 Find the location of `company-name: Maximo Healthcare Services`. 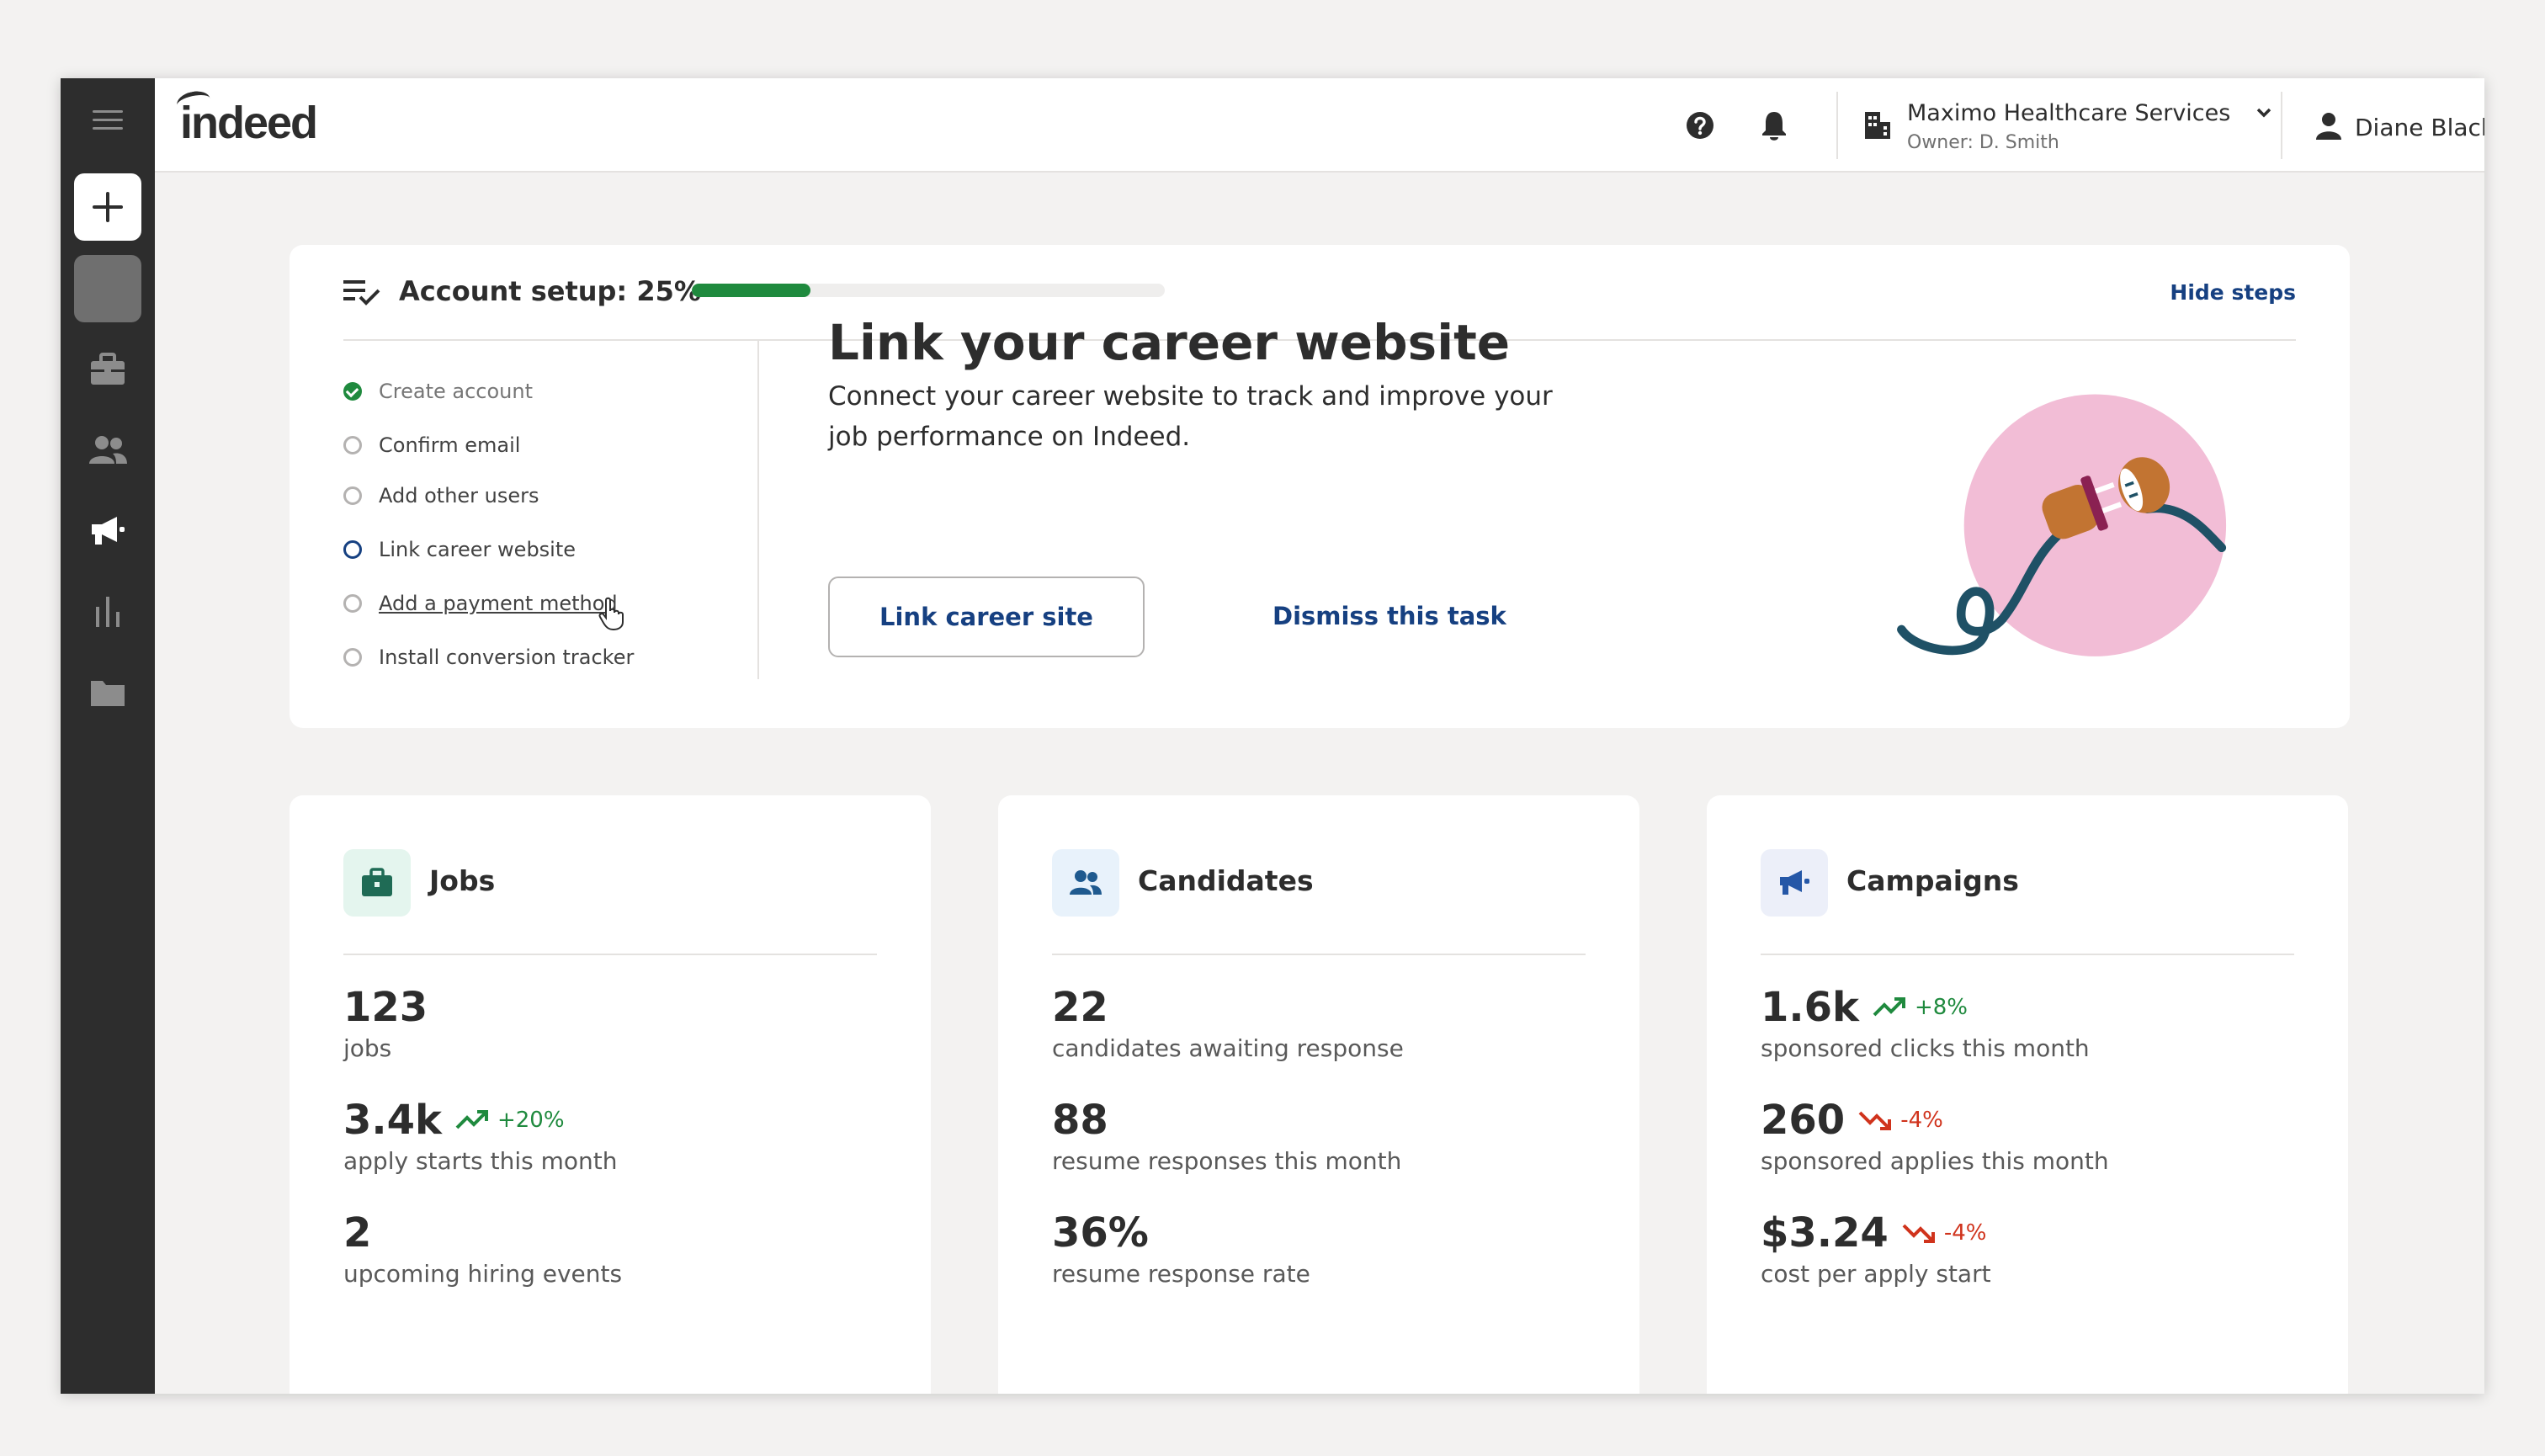

company-name: Maximo Healthcare Services is located at coordinates (2069, 113).